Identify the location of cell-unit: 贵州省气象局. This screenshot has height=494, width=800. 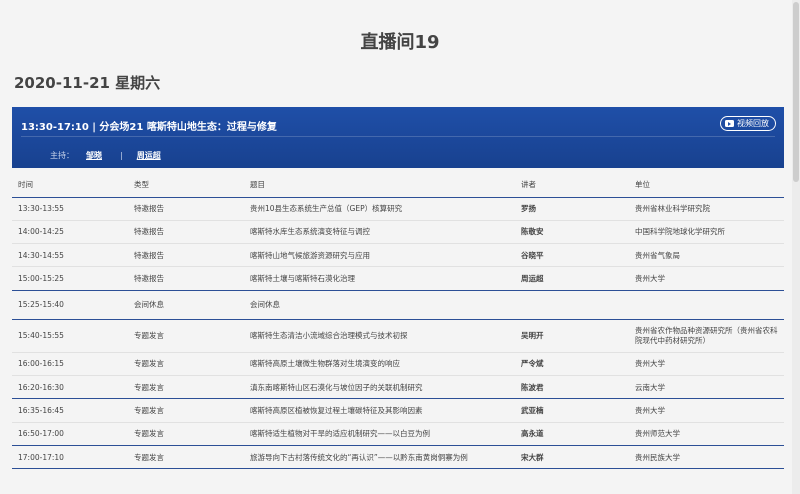
(706, 255).